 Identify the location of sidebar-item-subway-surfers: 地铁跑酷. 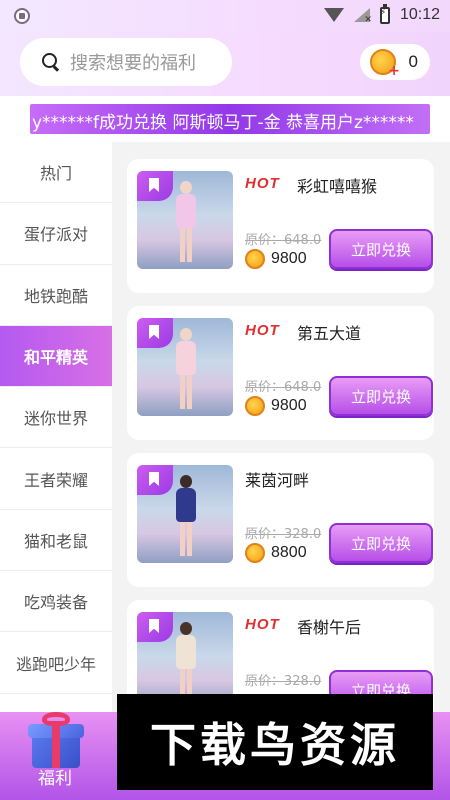
(56, 295).